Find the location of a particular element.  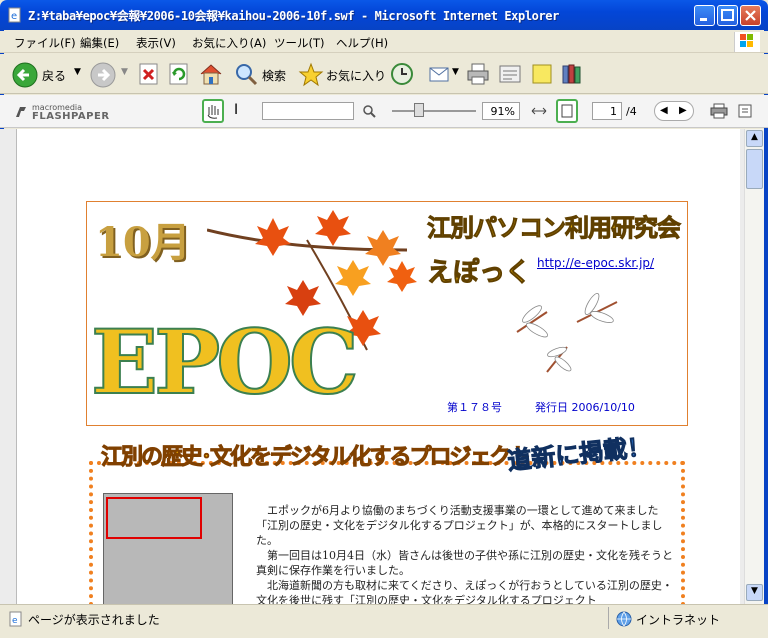

menu-help: ヘルプ(H) is located at coordinates (362, 43).